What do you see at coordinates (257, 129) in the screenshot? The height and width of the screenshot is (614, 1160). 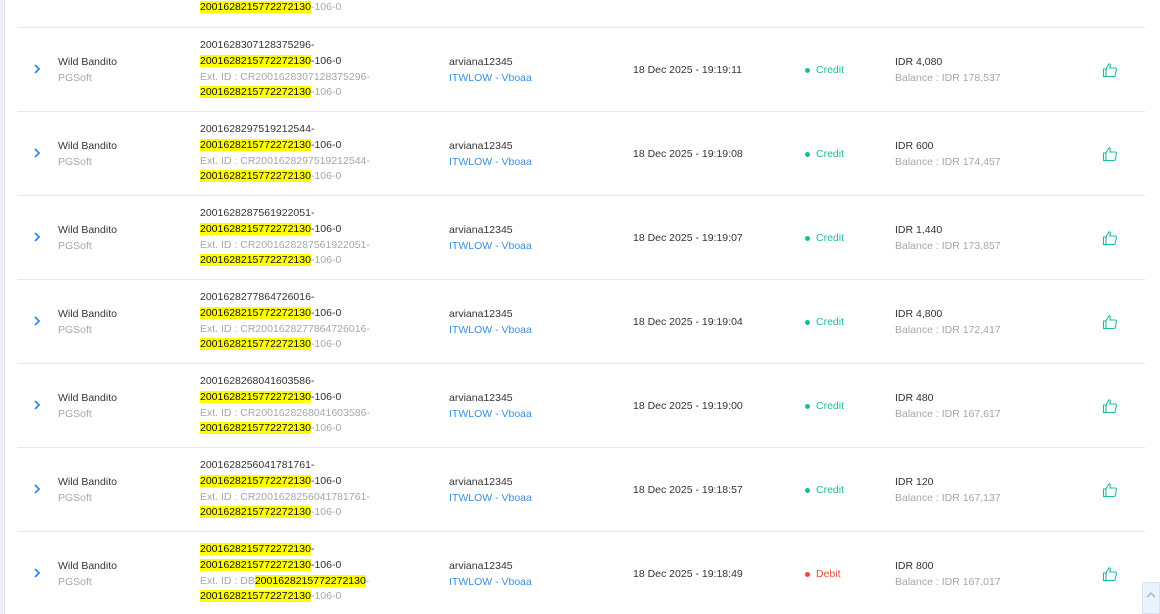 I see `tx-id-prefix: 2001628297519212544-` at bounding box center [257, 129].